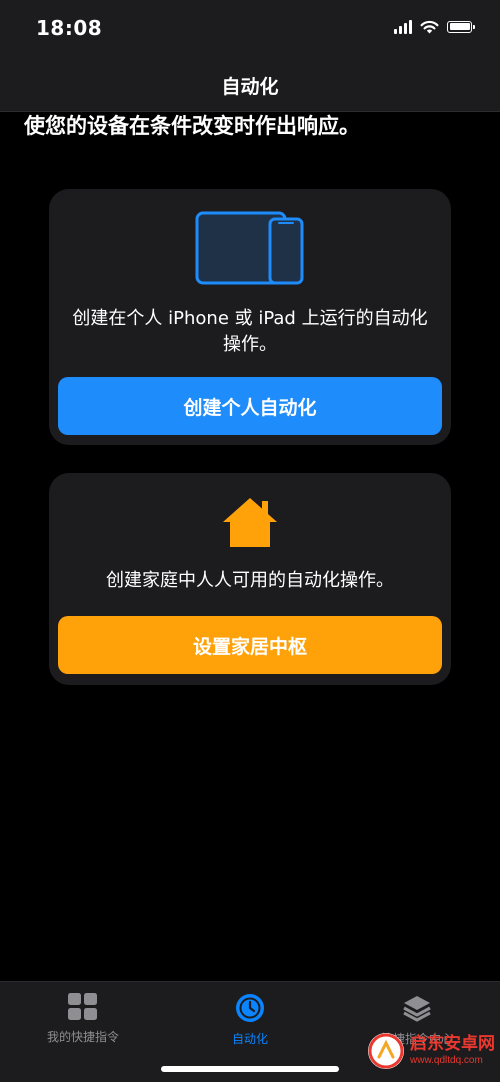  What do you see at coordinates (250, 331) in the screenshot?
I see `personal-automation-description: 创建在个人 iPhone 或 iPad 上运行的自动化操作。` at bounding box center [250, 331].